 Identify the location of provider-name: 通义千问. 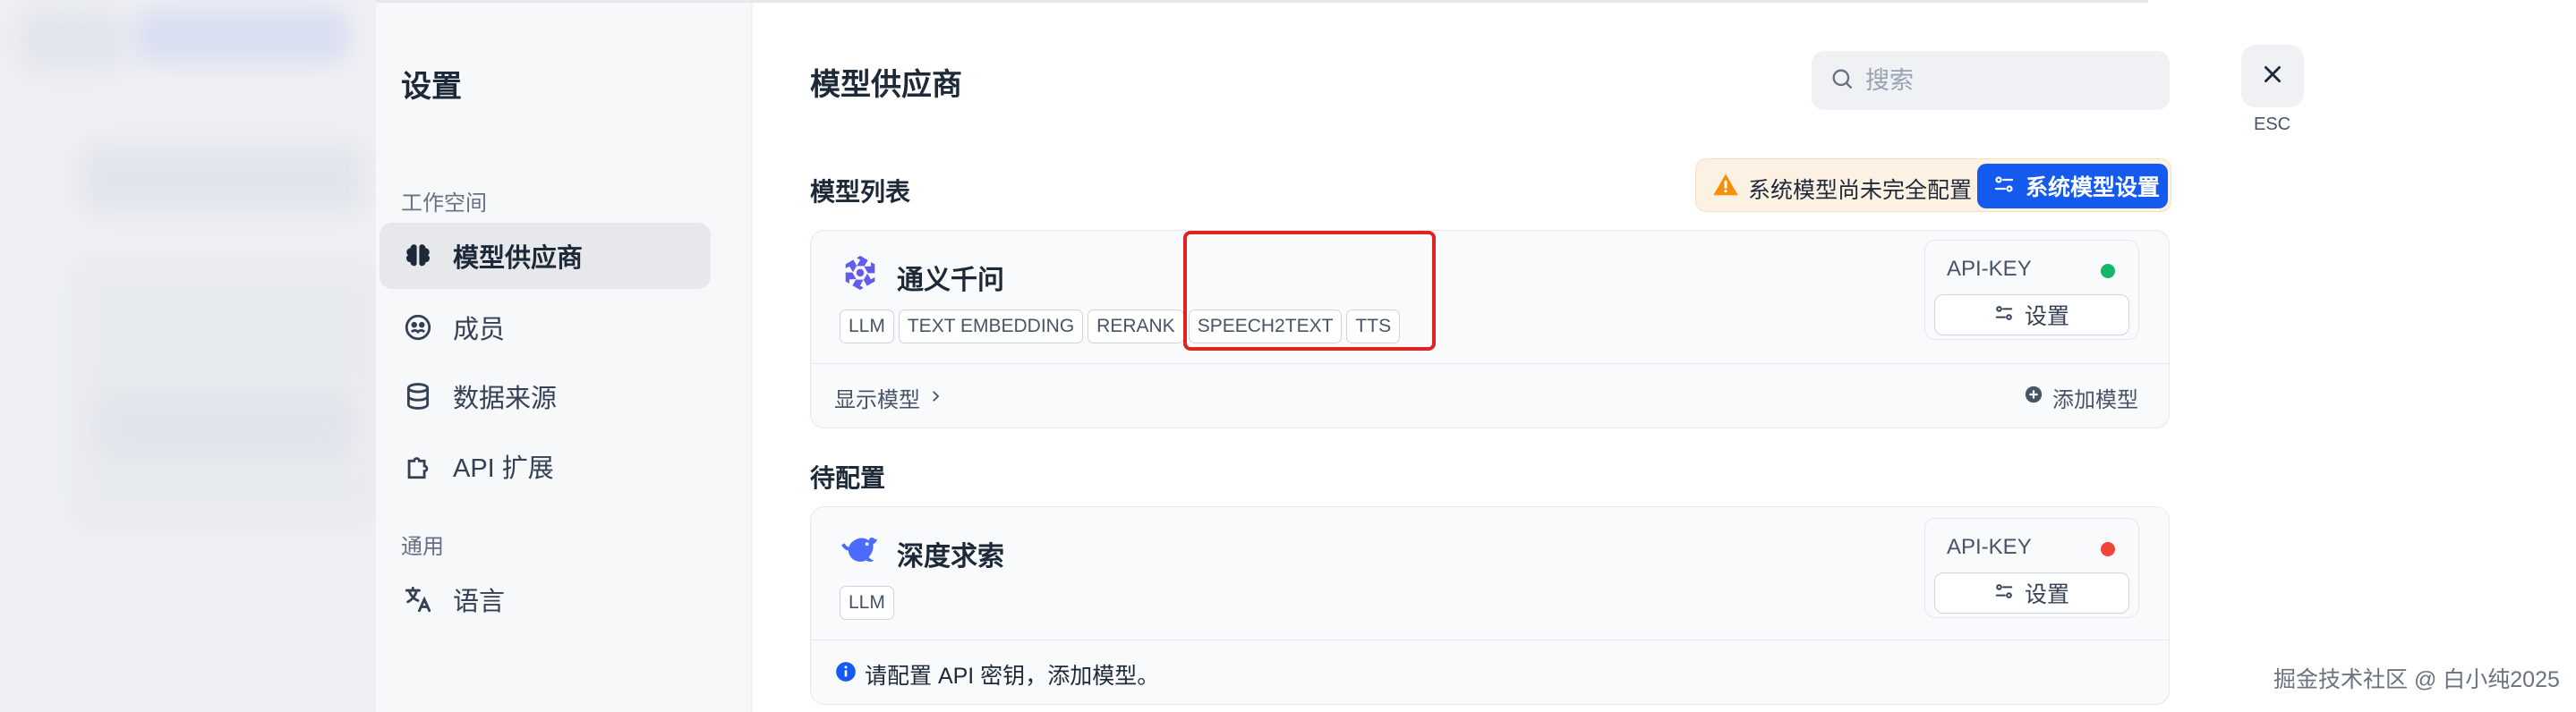
(950, 280).